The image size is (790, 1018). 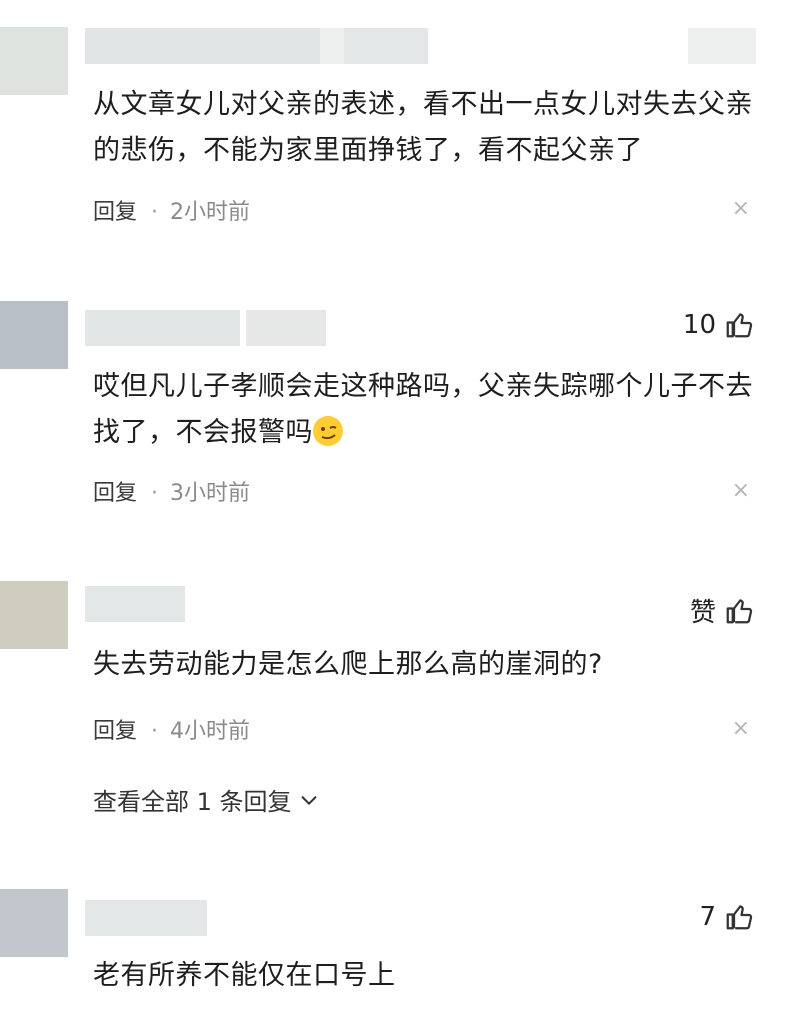 I want to click on comment-text: 老有所养不能仅在口号上, so click(x=244, y=975).